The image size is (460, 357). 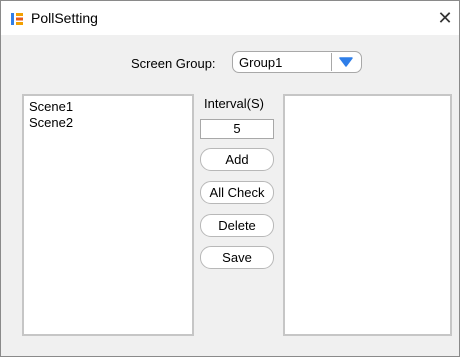 I want to click on screen-group-label: Screen Group:, so click(x=173, y=63).